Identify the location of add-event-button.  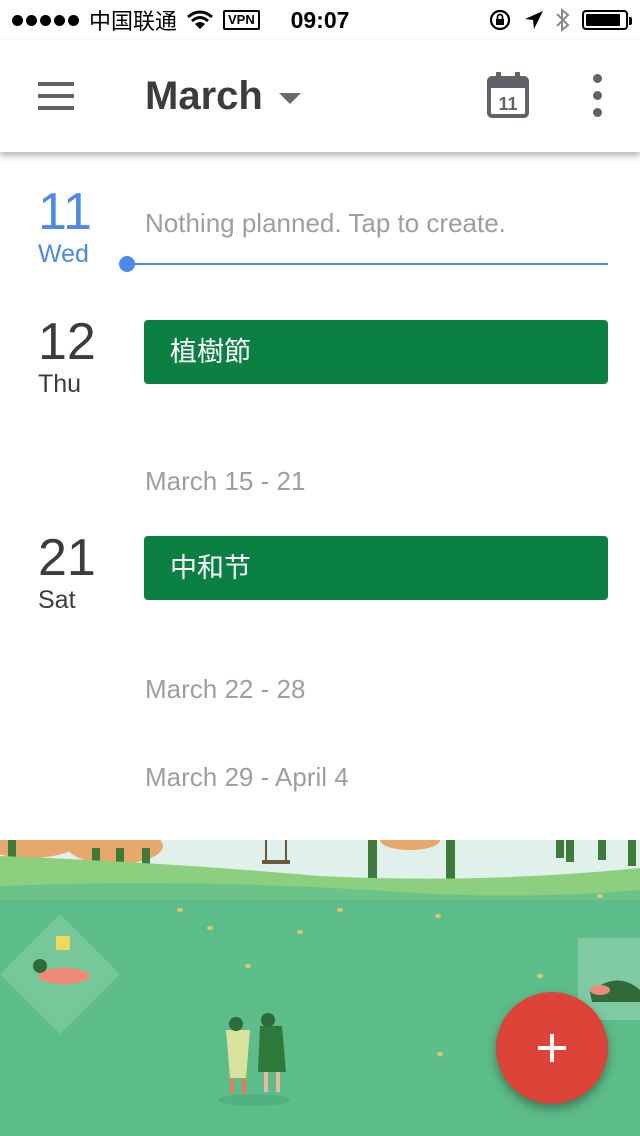
(552, 1048).